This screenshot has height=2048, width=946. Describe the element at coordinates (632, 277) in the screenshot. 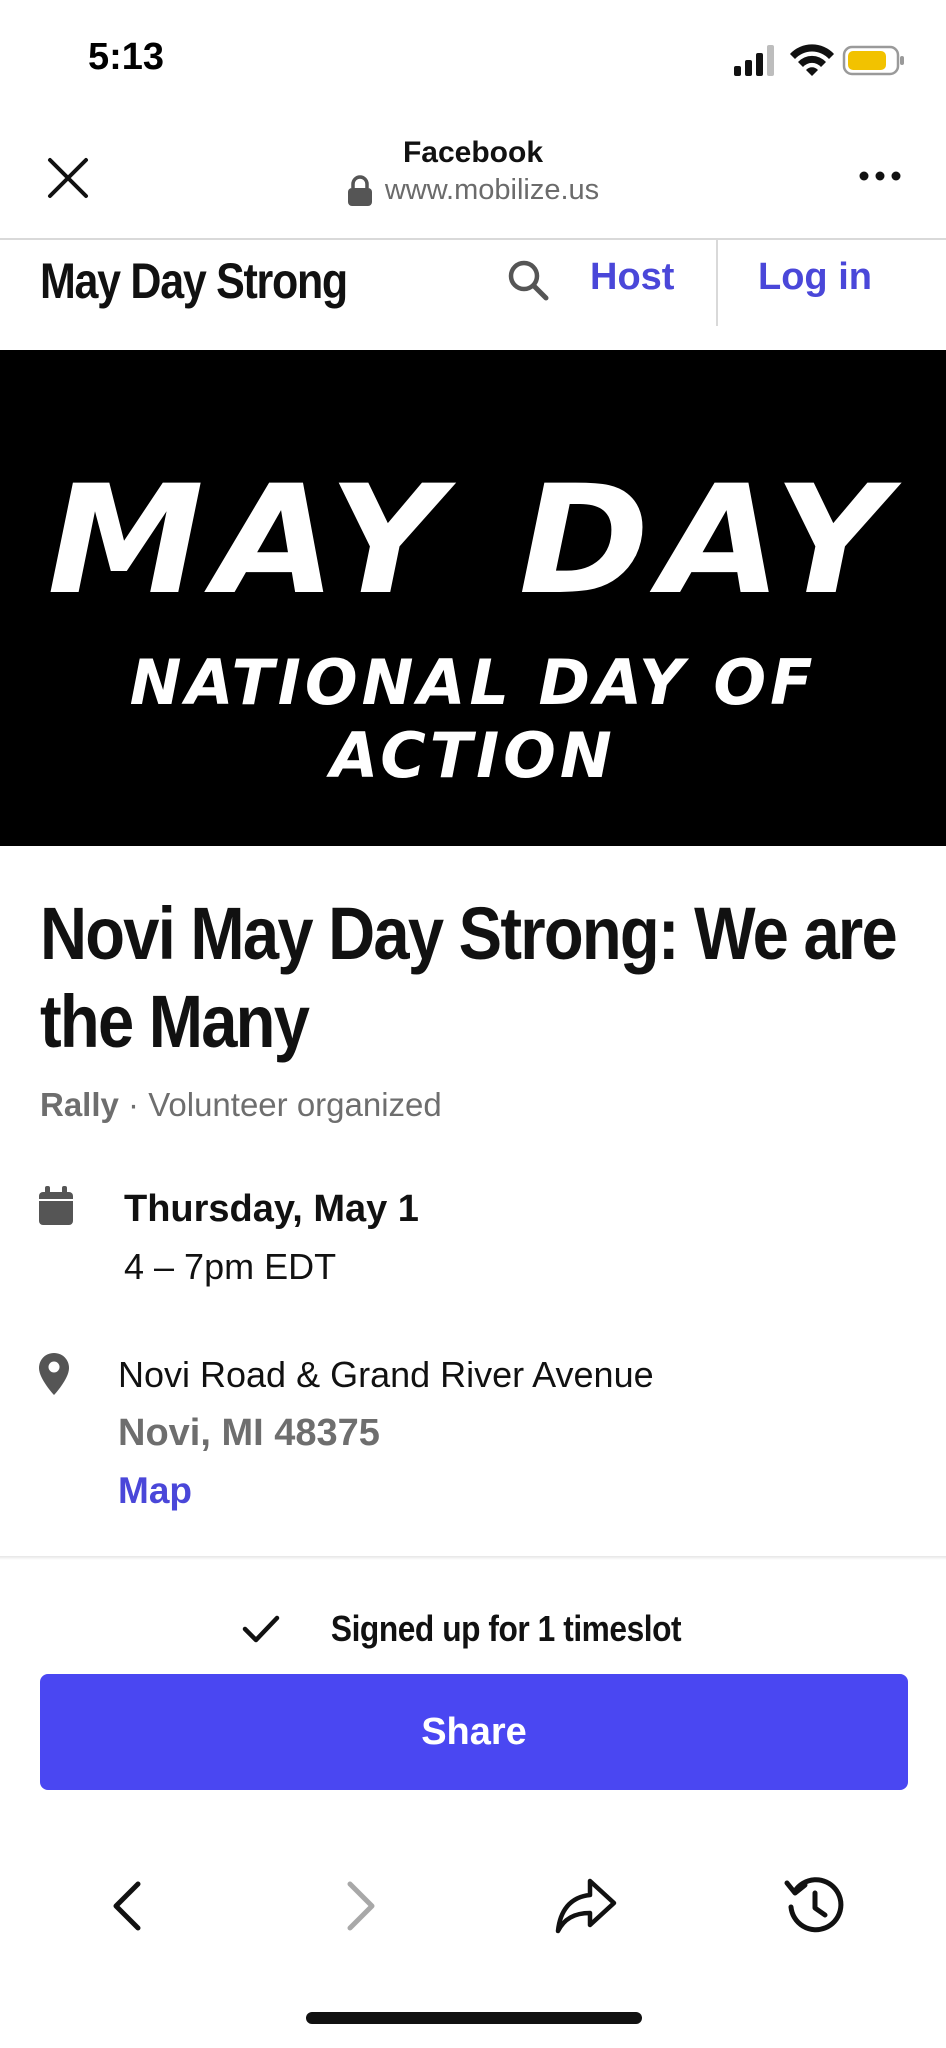

I see `host-link: Host` at that location.